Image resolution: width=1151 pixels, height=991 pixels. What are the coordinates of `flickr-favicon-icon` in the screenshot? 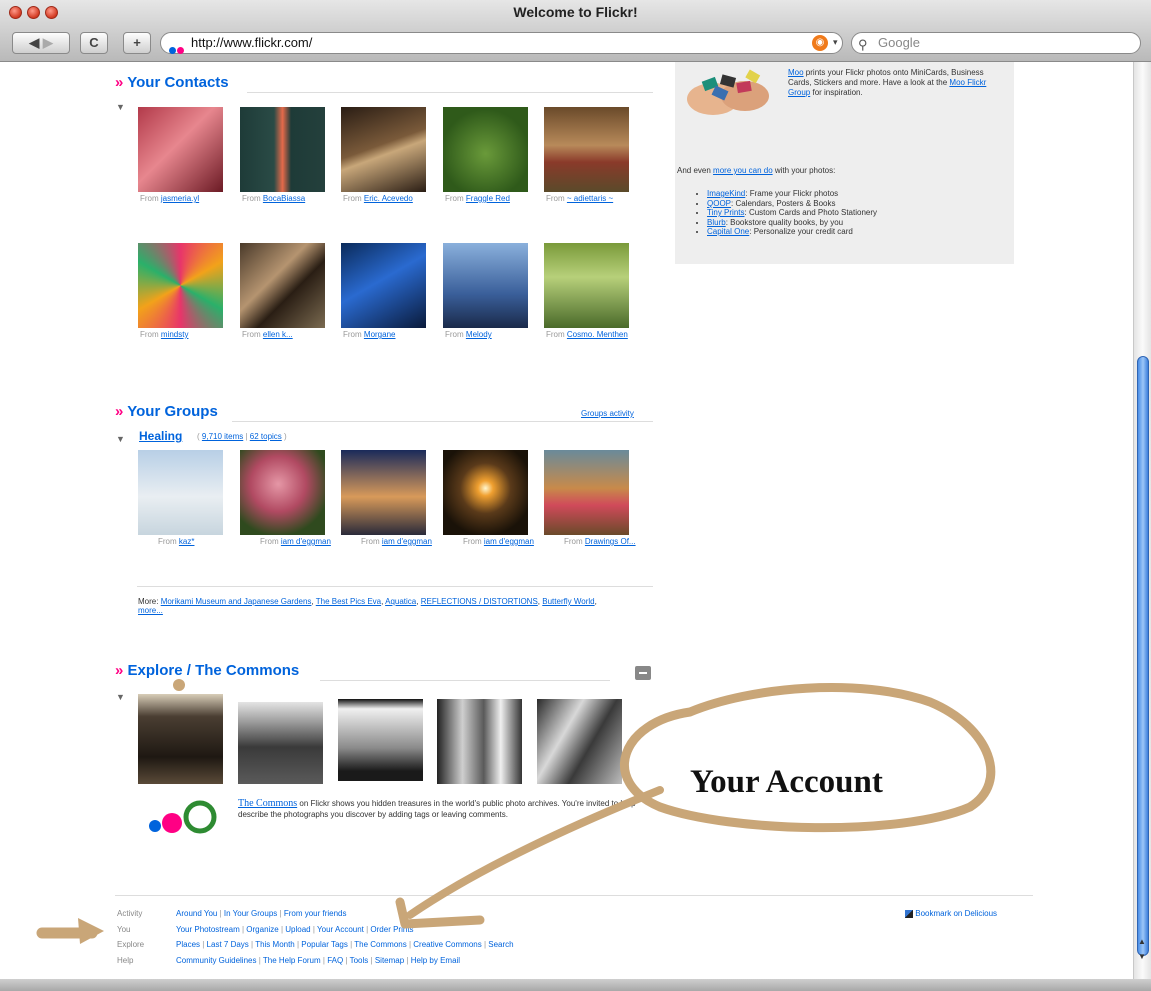 It's located at (179, 47).